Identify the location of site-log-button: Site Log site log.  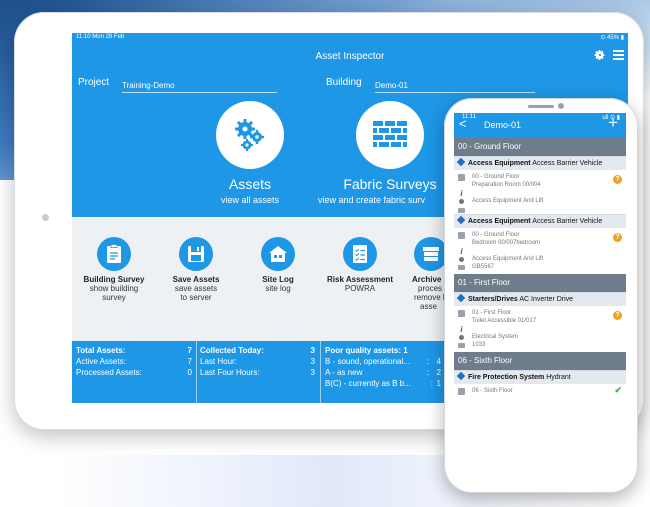
(278, 265).